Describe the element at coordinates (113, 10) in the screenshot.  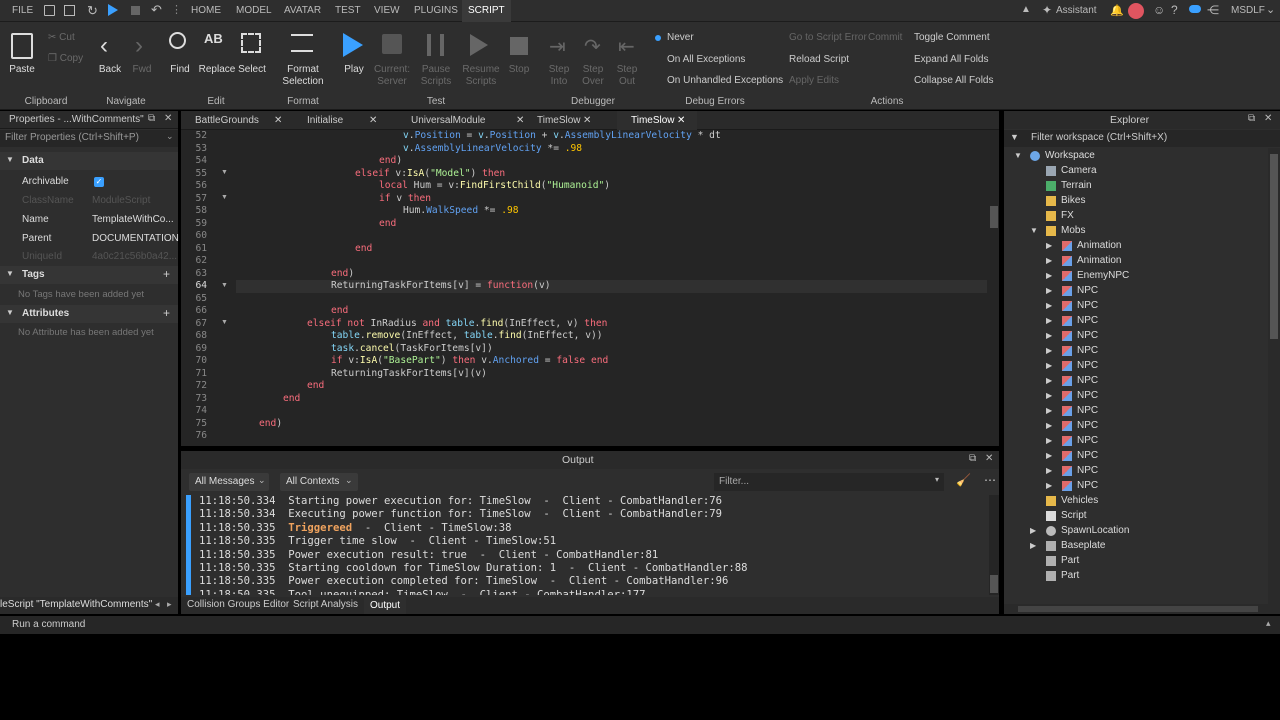
I see `play-icon` at that location.